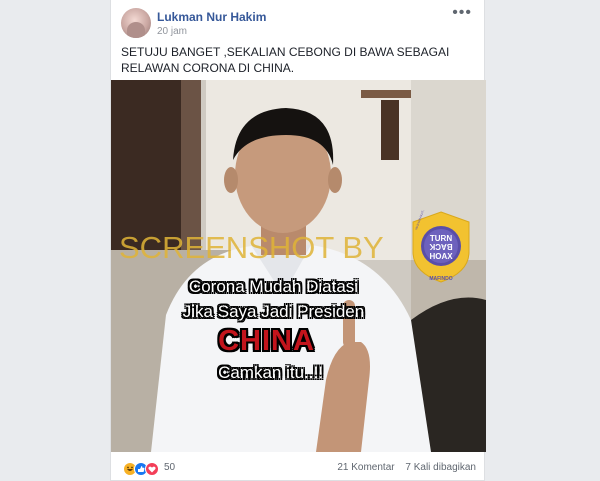 The height and width of the screenshot is (481, 600). Describe the element at coordinates (169, 467) in the screenshot. I see `reaction-count: 50` at that location.